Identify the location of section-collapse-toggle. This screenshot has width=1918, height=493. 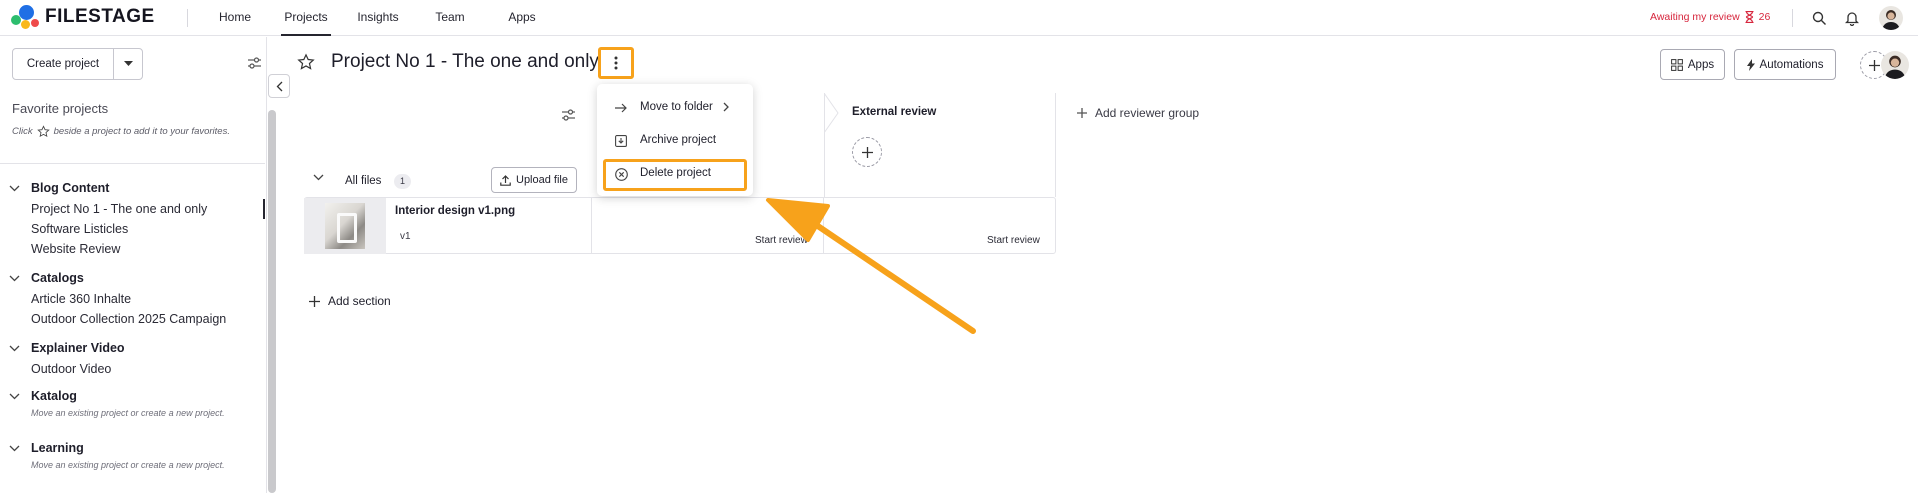
(318, 177).